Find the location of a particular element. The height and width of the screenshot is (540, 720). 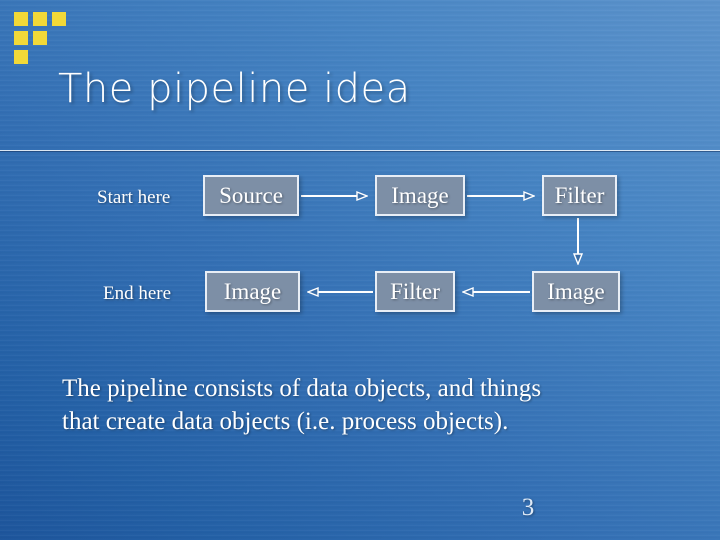

node-image-left: Image is located at coordinates (252, 291).